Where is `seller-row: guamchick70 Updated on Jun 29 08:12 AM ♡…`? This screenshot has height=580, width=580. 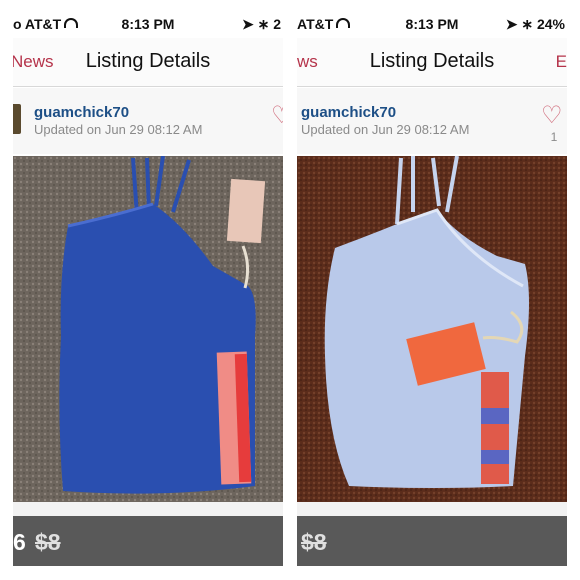
seller-row: guamchick70 Updated on Jun 29 08:12 AM ♡… is located at coordinates (432, 121).